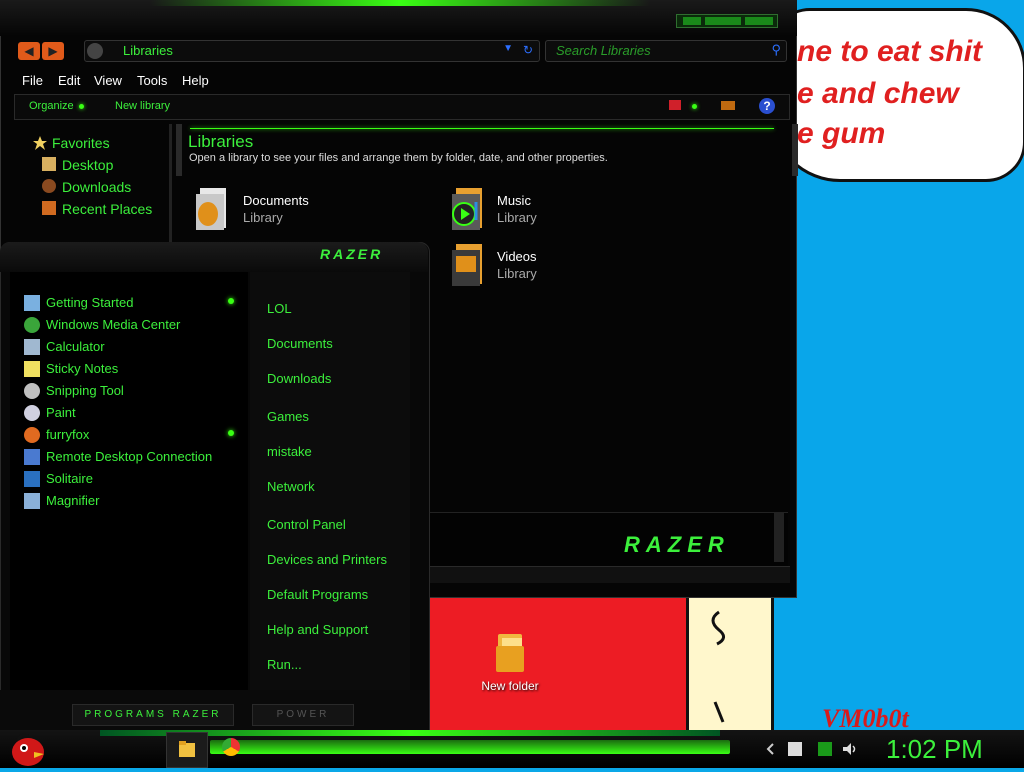 This screenshot has width=1024, height=772. What do you see at coordinates (49, 208) in the screenshot?
I see `recent-places-icon` at bounding box center [49, 208].